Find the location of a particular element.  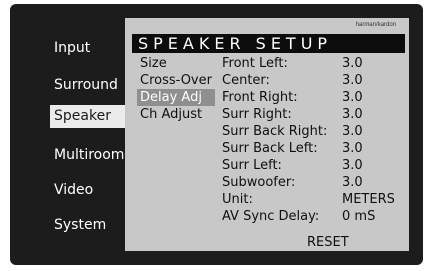

submenu-item-delay-adj: Delay Adj is located at coordinates (176, 97).